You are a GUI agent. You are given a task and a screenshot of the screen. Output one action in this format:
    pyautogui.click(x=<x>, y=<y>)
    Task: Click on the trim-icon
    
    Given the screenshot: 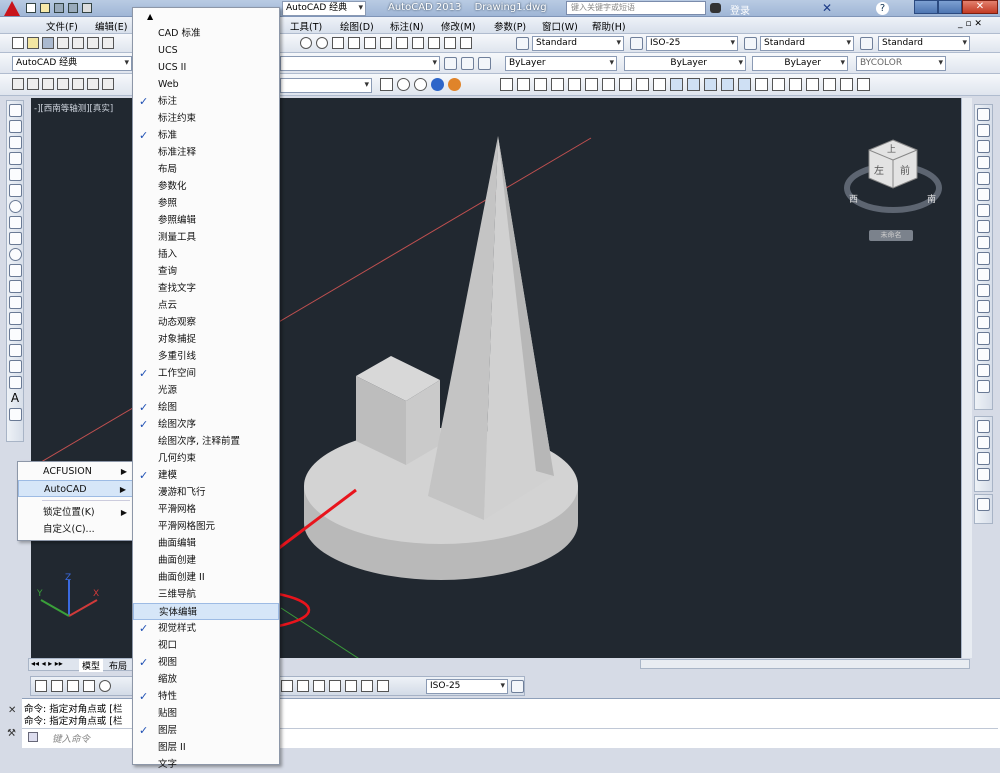 What is the action you would take?
    pyautogui.click(x=983, y=258)
    